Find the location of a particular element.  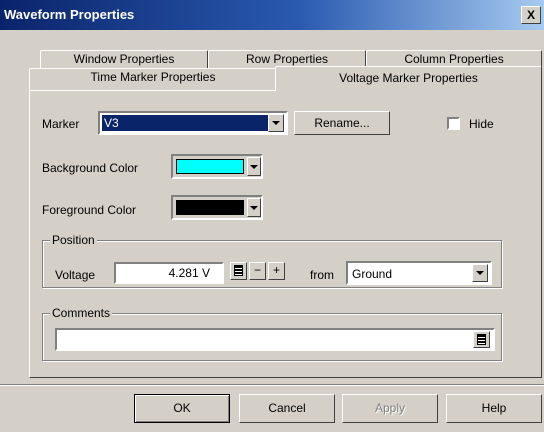

voltage-label: Voltage is located at coordinates (75, 275).